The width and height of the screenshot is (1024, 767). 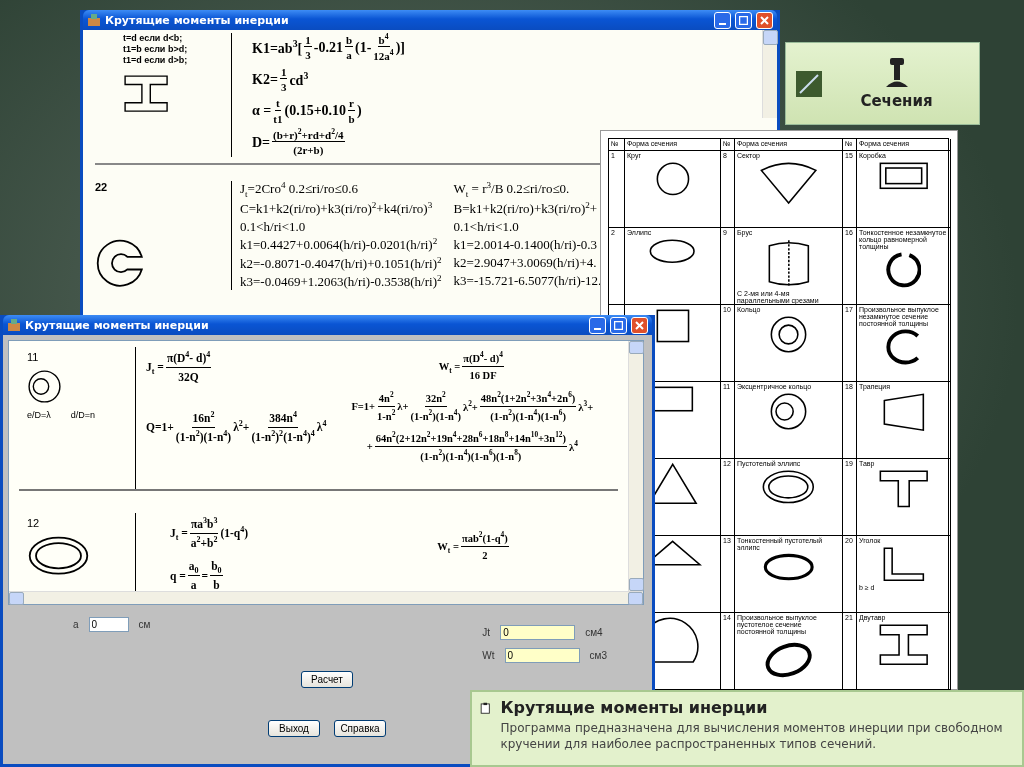 I want to click on formula: B=k1+k2(ri/ro)+k3(ri/ro)$^{2}$+, so click(x=526, y=209).